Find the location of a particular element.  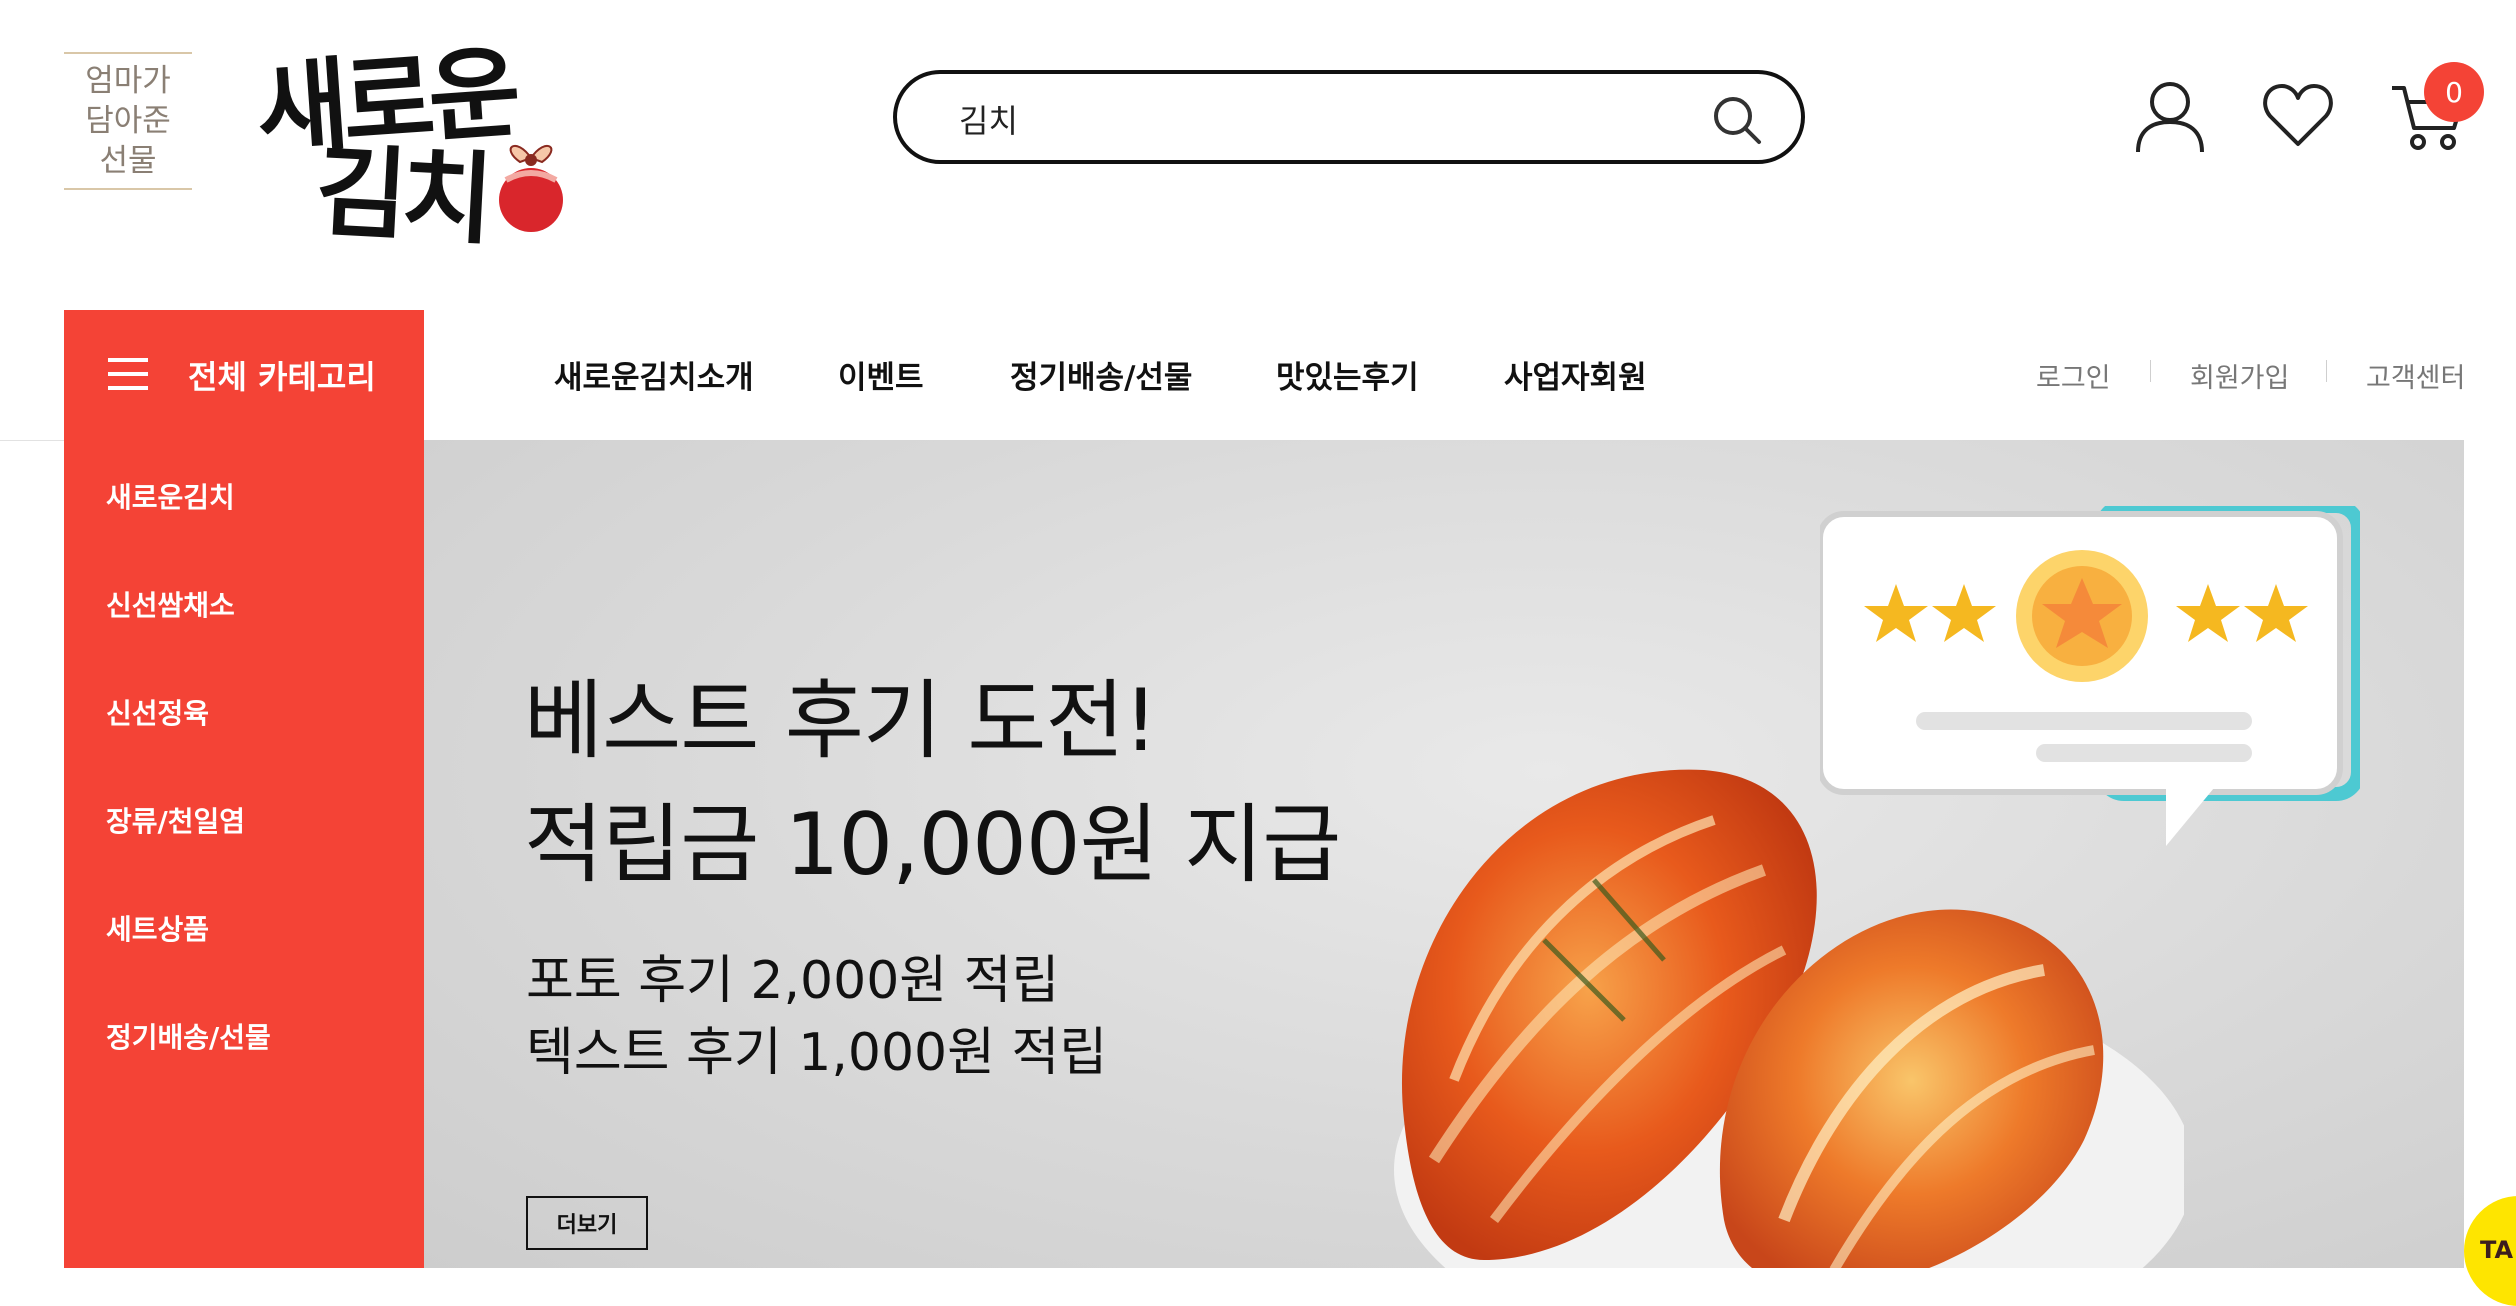

search-icon is located at coordinates (1737, 120).